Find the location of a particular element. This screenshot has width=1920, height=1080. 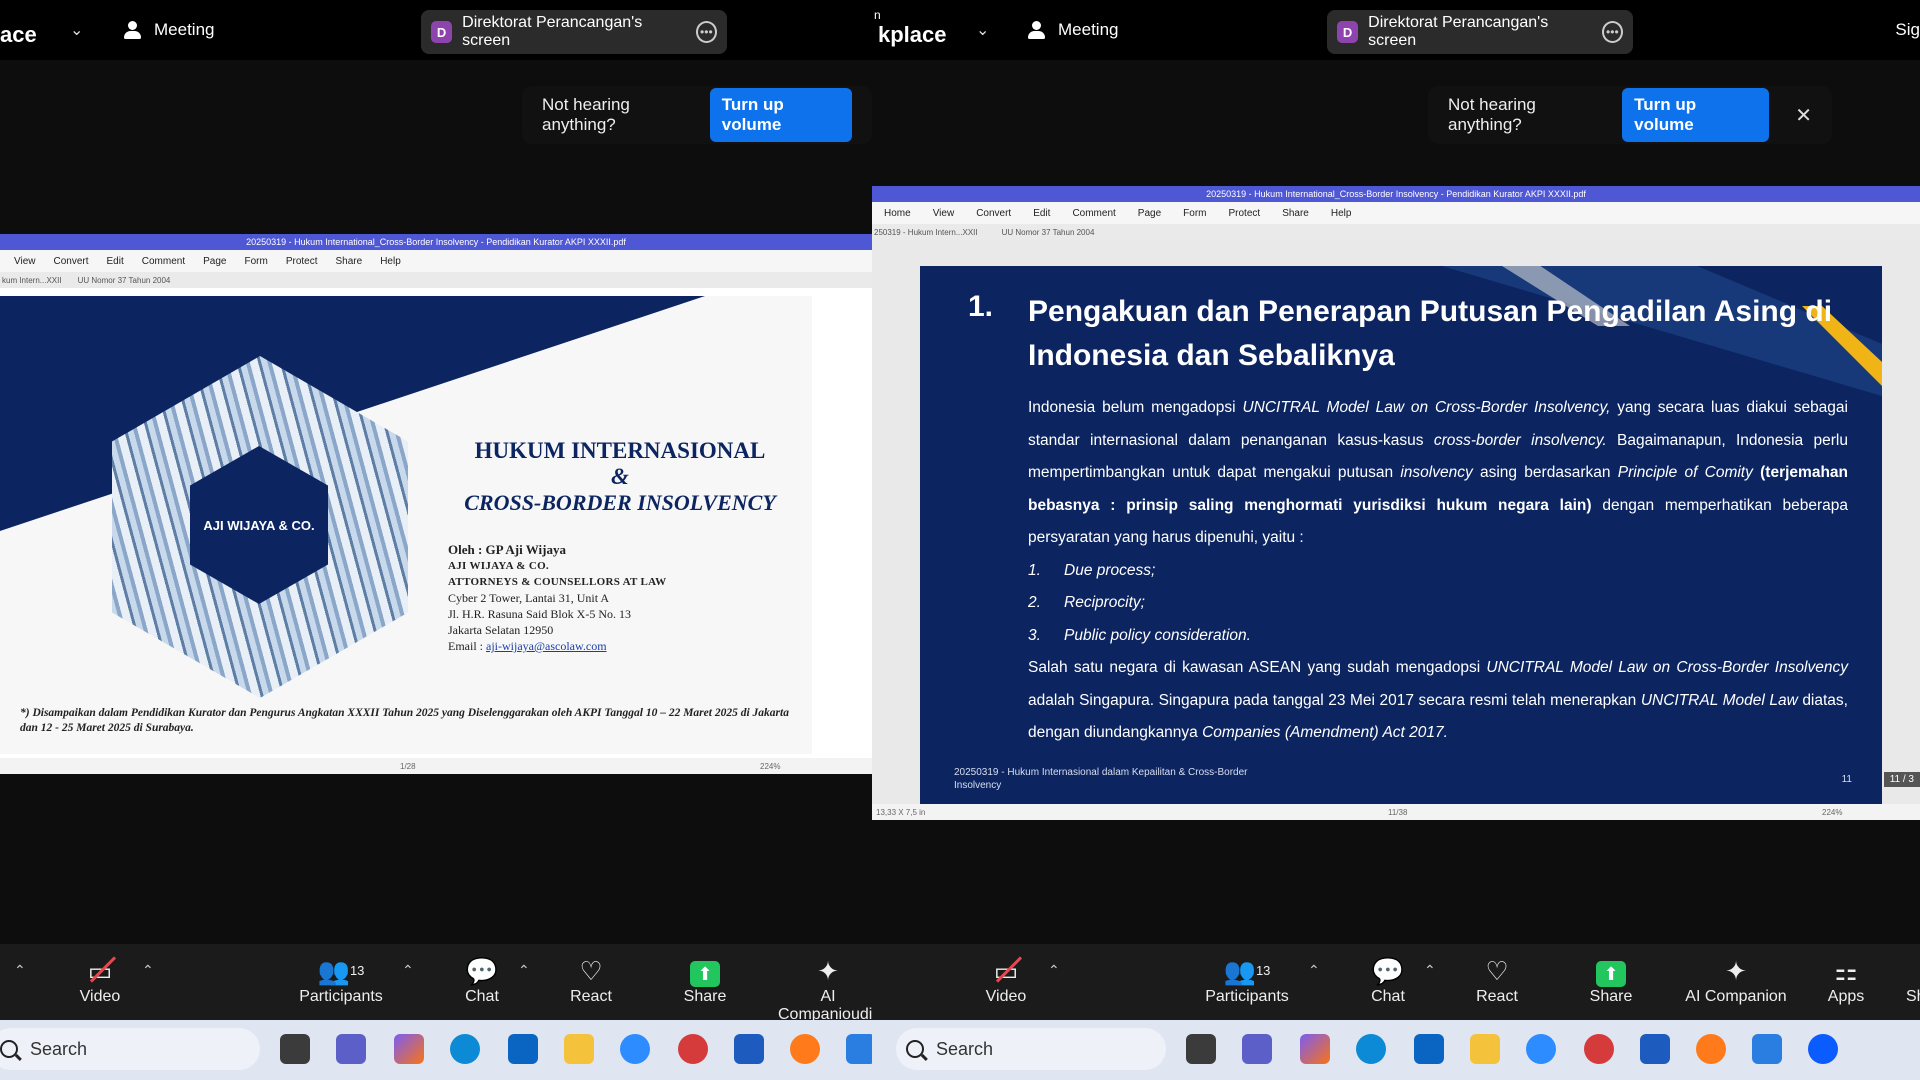

pdf-status-bar: 13,33 X 7,5 in 11/38 224% is located at coordinates (1396, 812).